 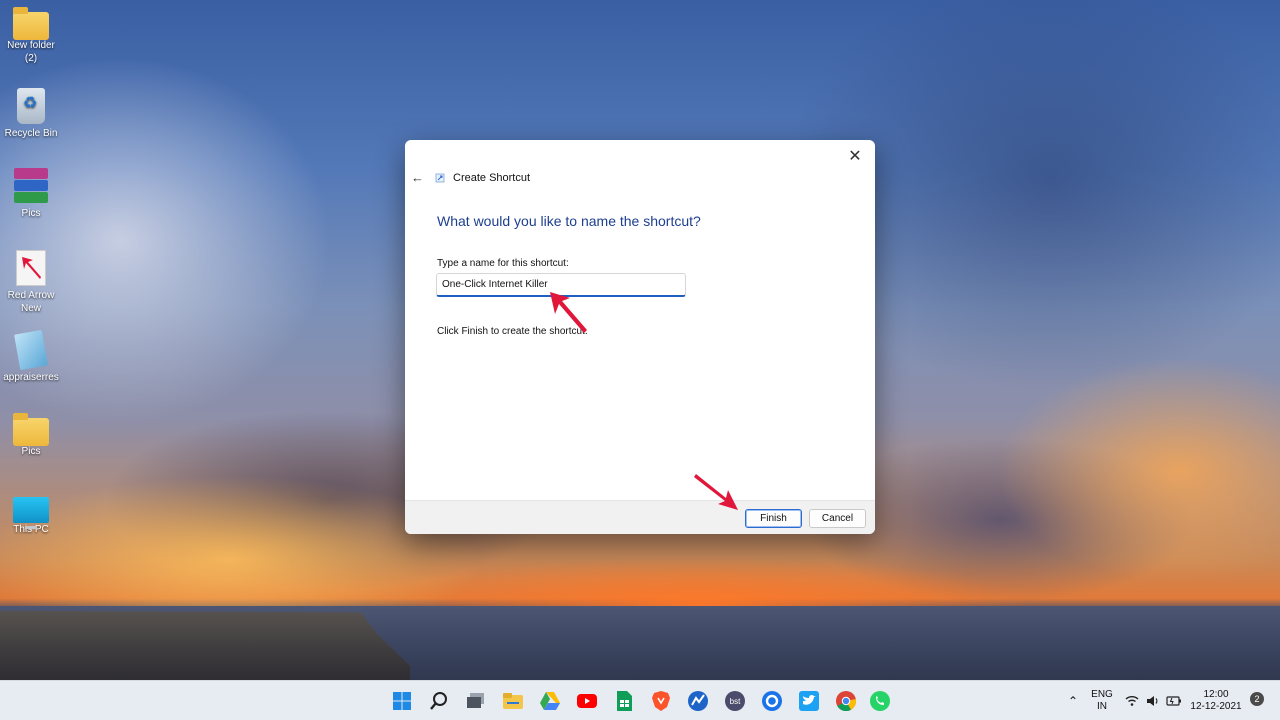 What do you see at coordinates (587, 701) in the screenshot?
I see `youtube-icon` at bounding box center [587, 701].